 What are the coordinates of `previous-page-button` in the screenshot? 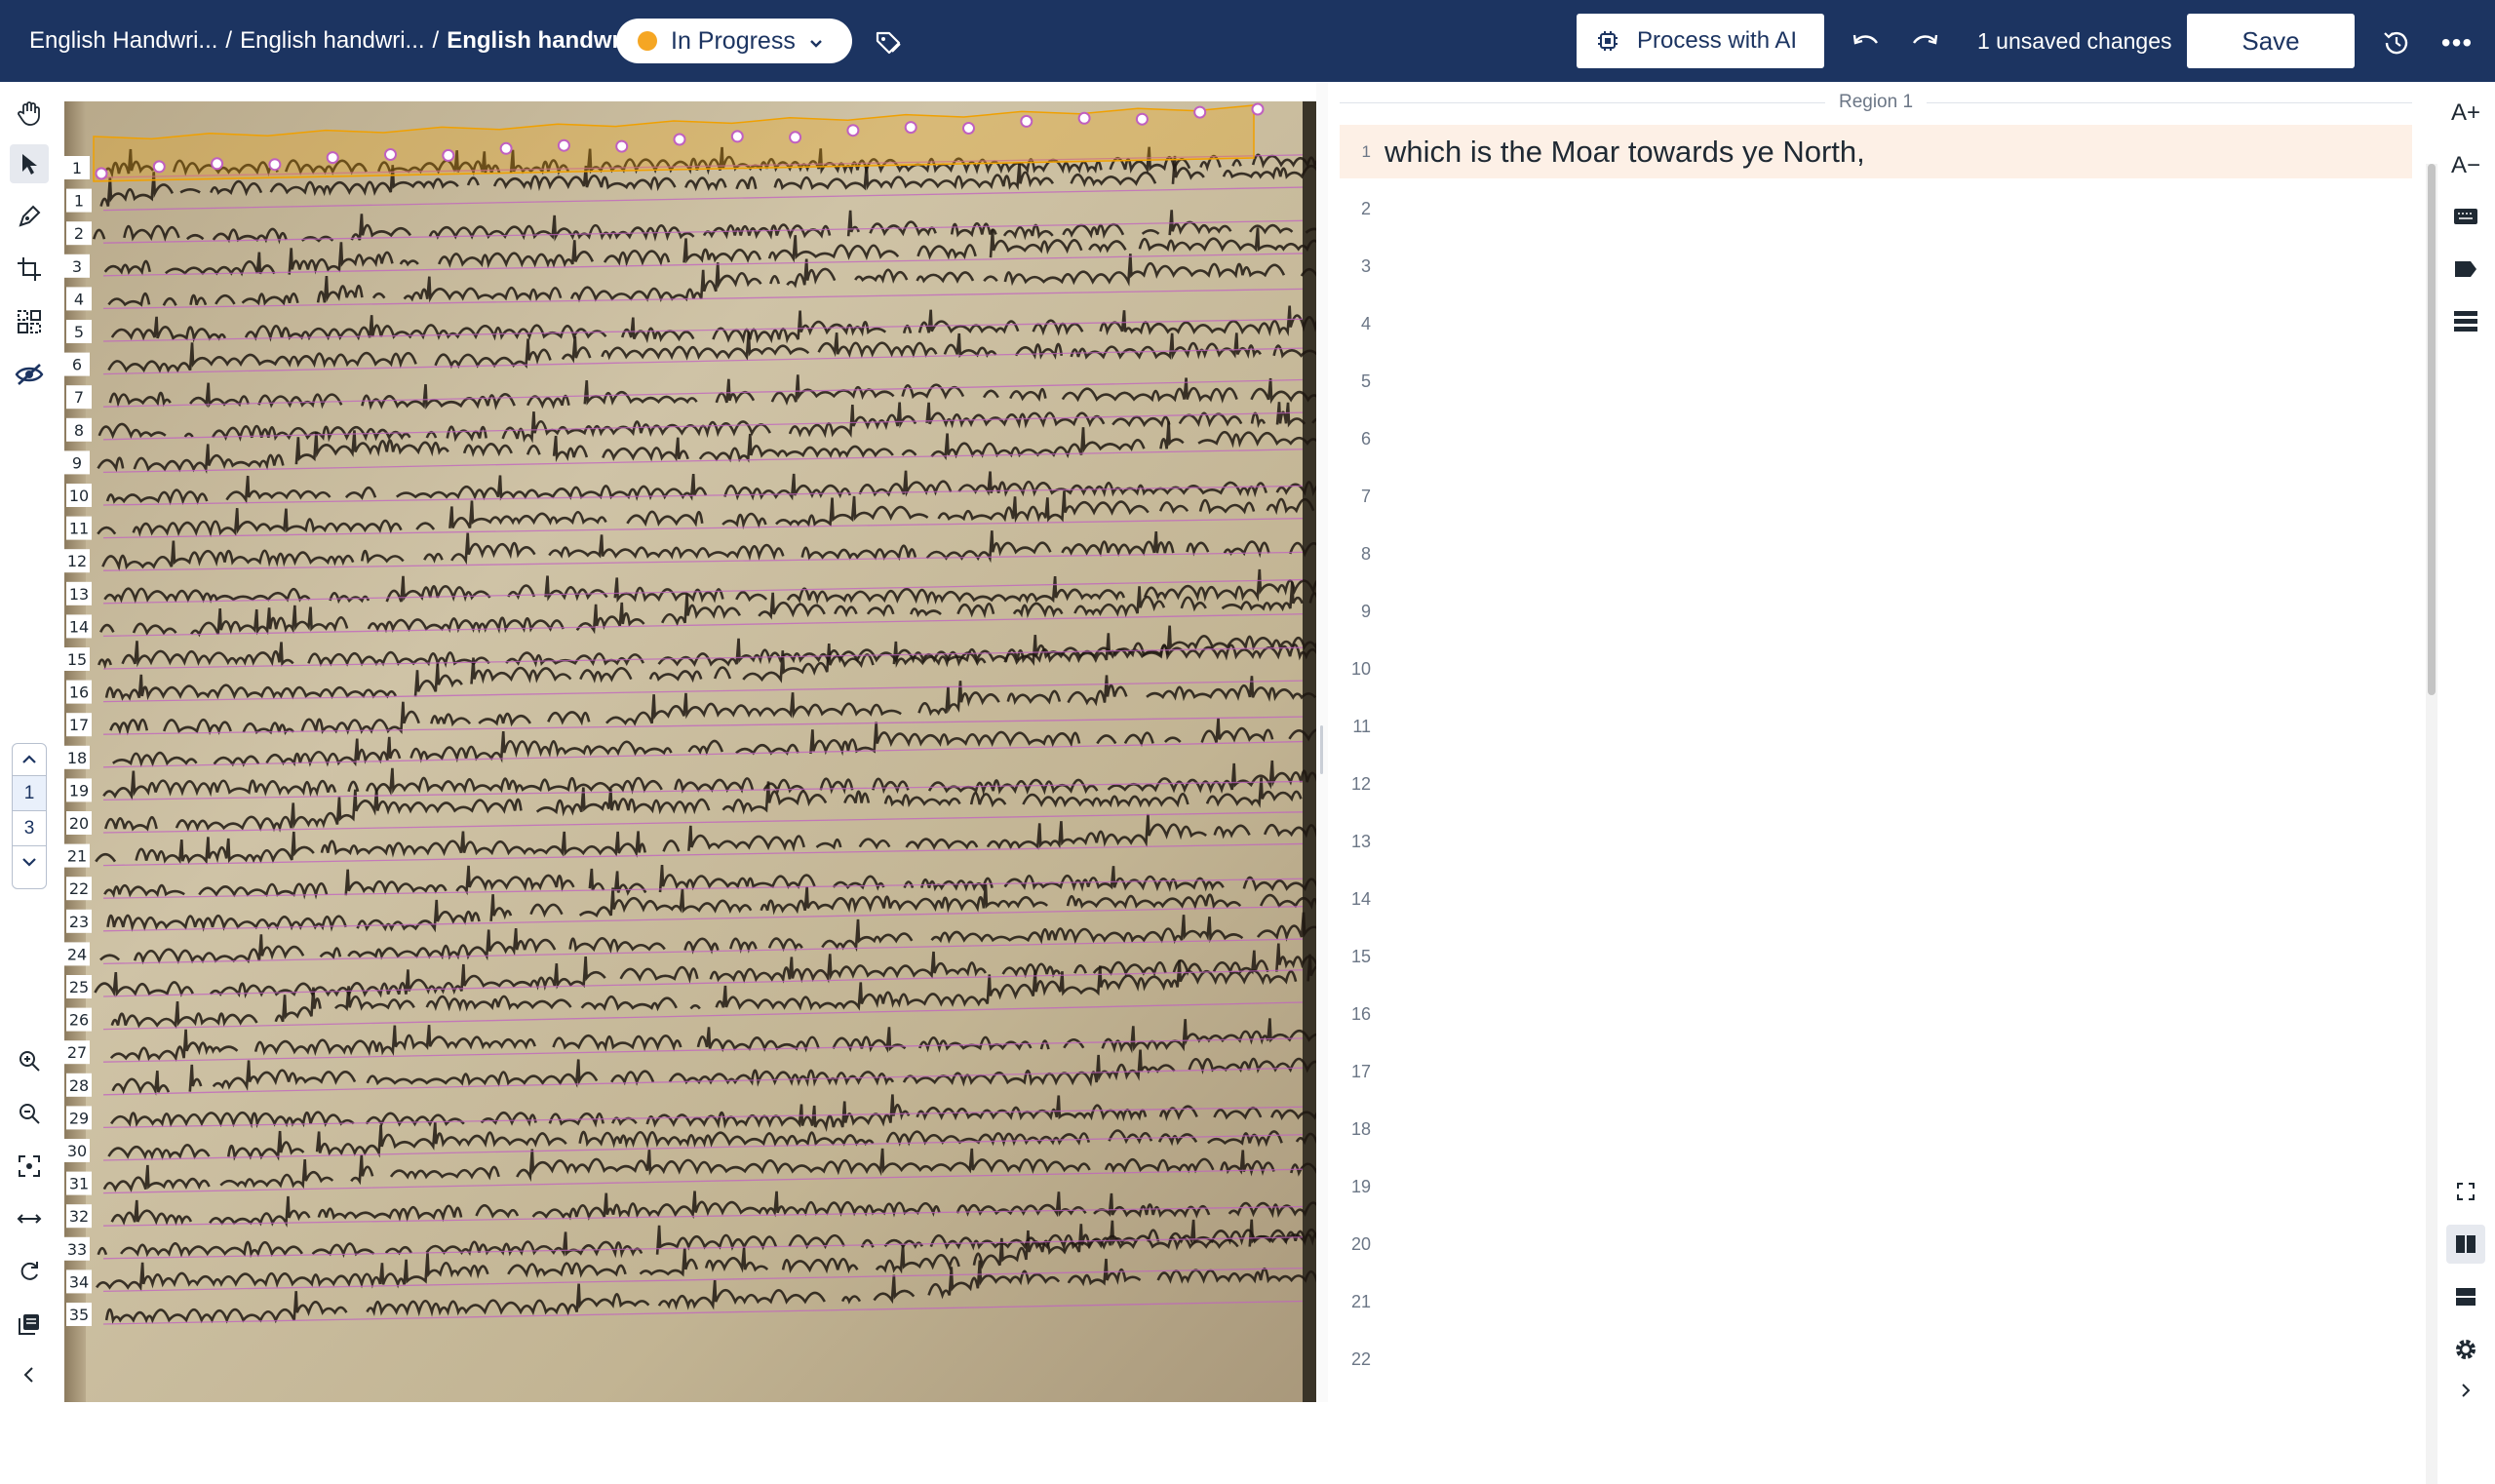 It's located at (29, 759).